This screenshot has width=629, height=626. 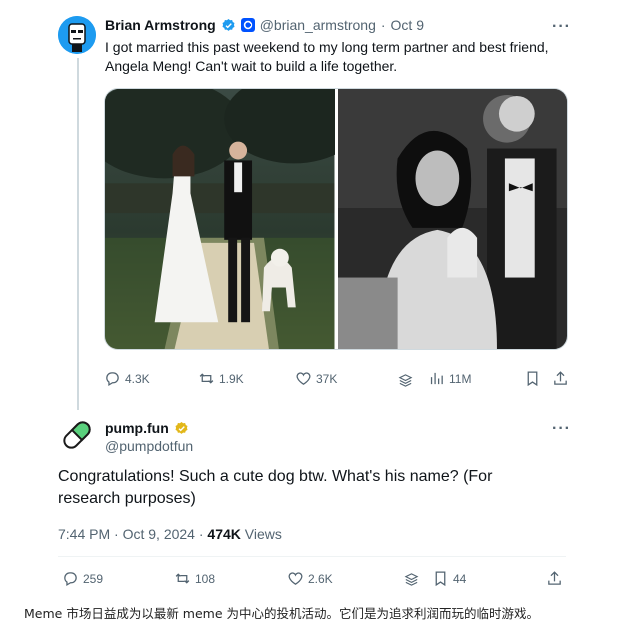 I want to click on views-button: 11M, so click(x=449, y=378).